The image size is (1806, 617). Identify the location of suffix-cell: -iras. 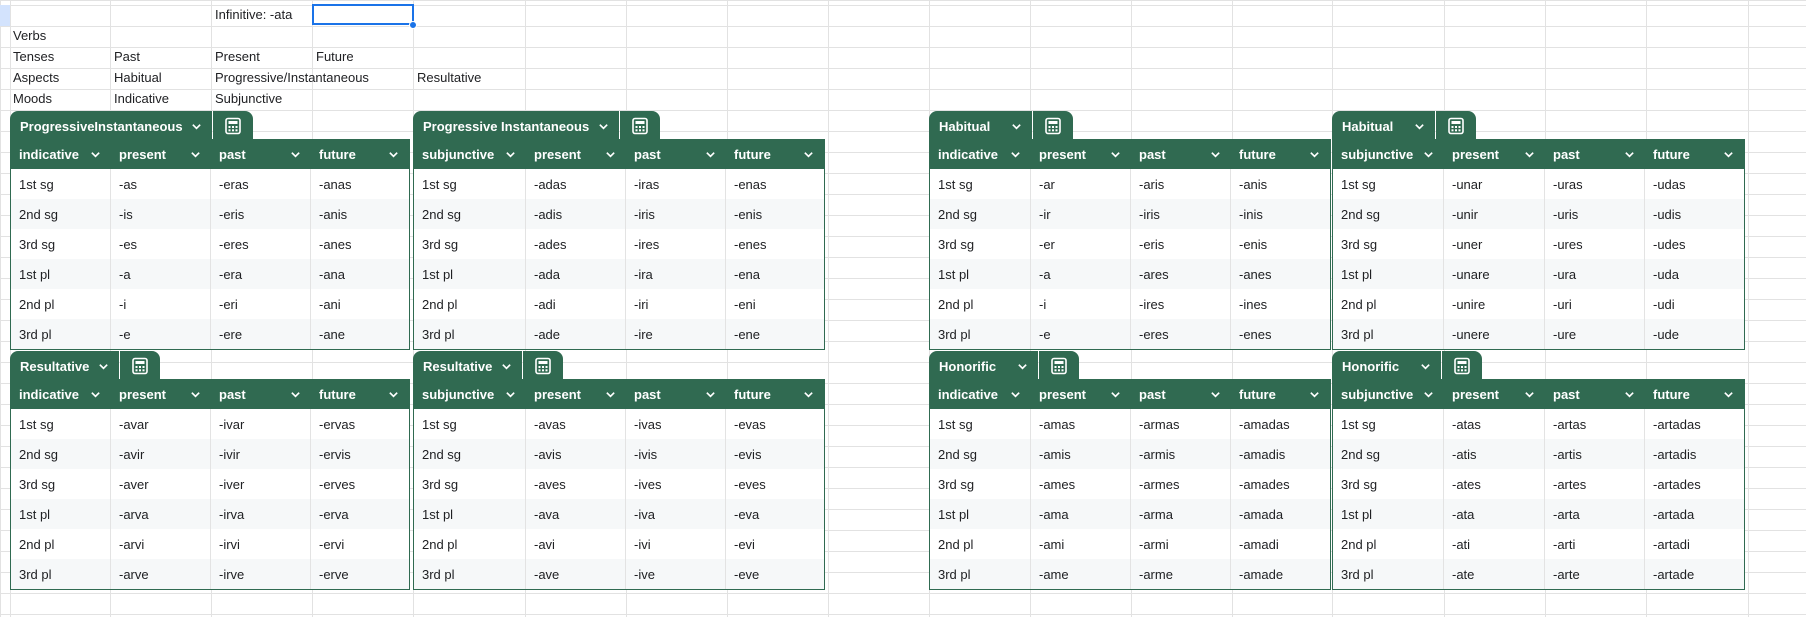
(676, 184).